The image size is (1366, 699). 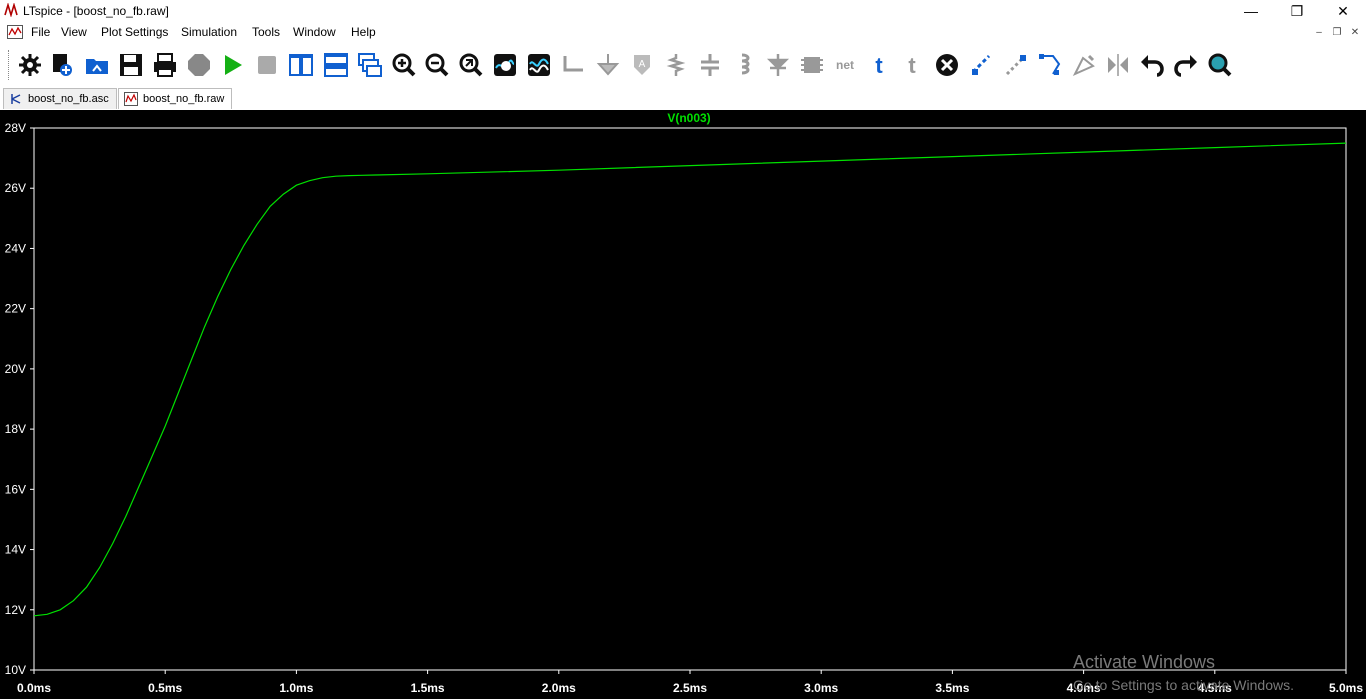 What do you see at coordinates (676, 65) in the screenshot?
I see `resistor-button` at bounding box center [676, 65].